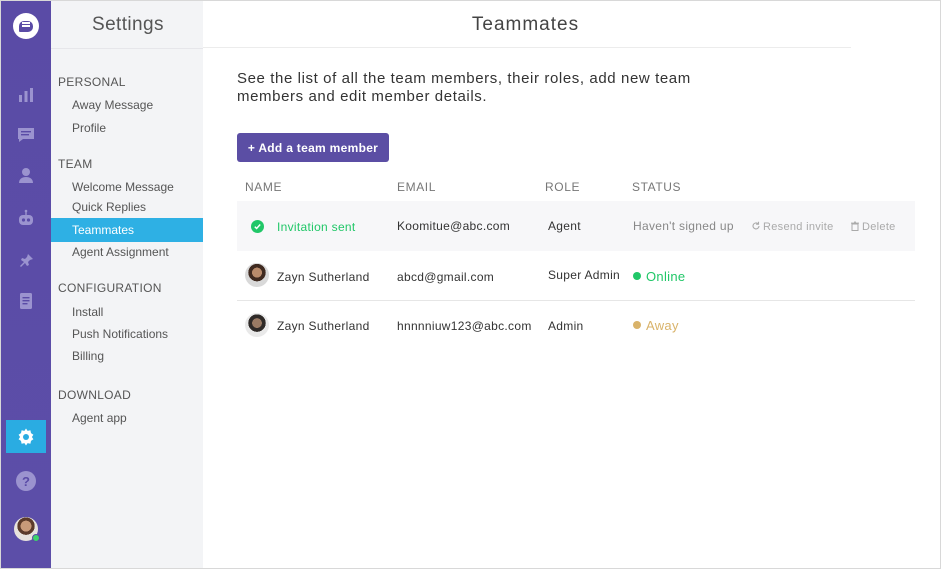 The image size is (941, 569). What do you see at coordinates (128, 24) in the screenshot?
I see `sidebar-title: Settings` at bounding box center [128, 24].